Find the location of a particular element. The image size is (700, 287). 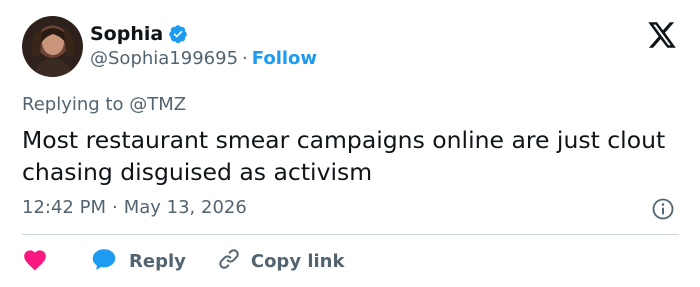

author-name-row: Sophia is located at coordinates (139, 34).